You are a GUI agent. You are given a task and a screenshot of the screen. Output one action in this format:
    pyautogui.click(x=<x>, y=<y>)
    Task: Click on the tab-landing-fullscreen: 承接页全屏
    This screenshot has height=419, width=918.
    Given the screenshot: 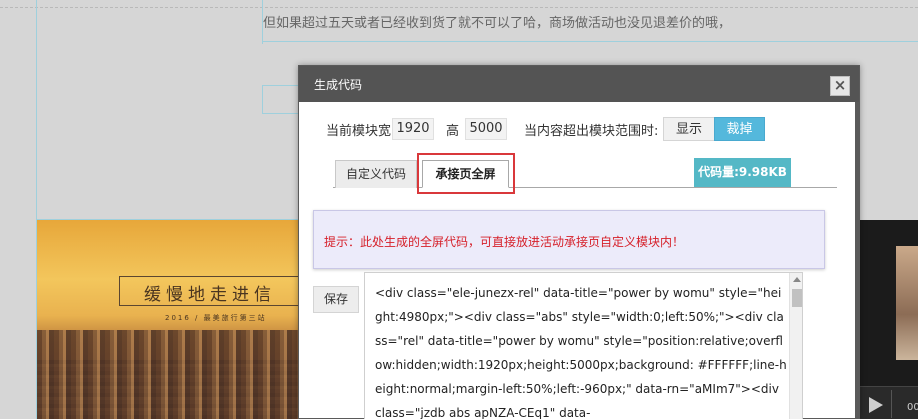 What is the action you would take?
    pyautogui.click(x=465, y=174)
    